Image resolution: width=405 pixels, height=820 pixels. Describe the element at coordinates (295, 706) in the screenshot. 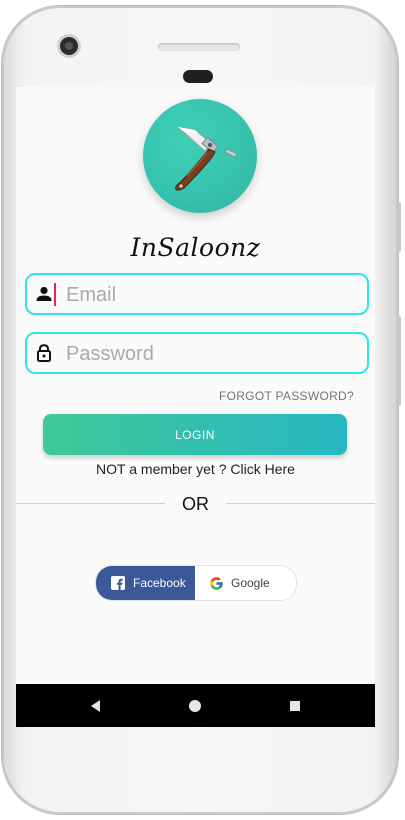

I see `recents-square-icon` at that location.